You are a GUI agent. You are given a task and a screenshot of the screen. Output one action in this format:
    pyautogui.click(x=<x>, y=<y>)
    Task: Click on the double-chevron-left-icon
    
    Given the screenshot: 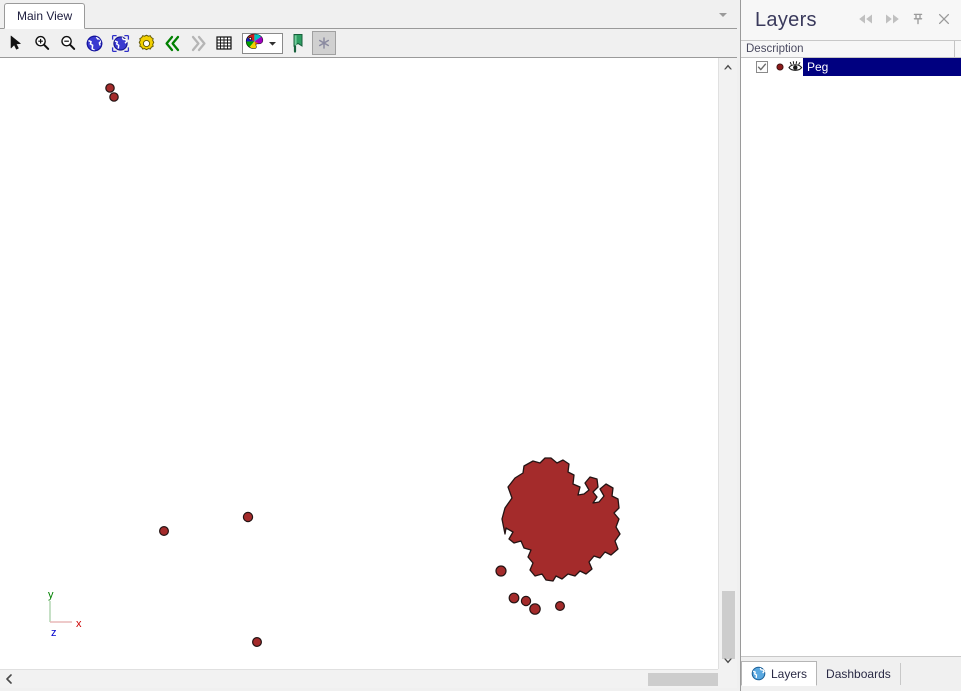 What is the action you would take?
    pyautogui.click(x=172, y=43)
    